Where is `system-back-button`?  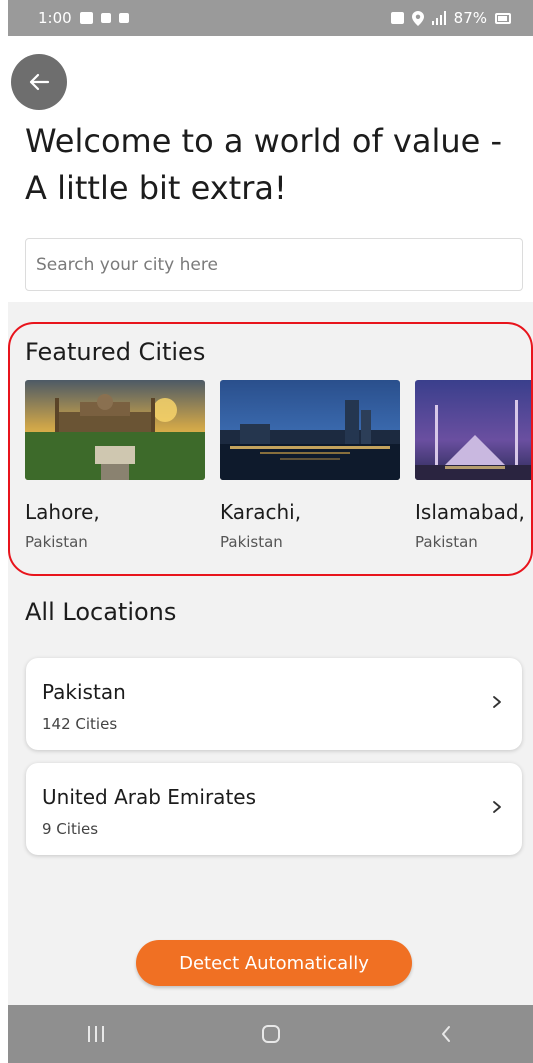
system-back-button is located at coordinates (446, 1034).